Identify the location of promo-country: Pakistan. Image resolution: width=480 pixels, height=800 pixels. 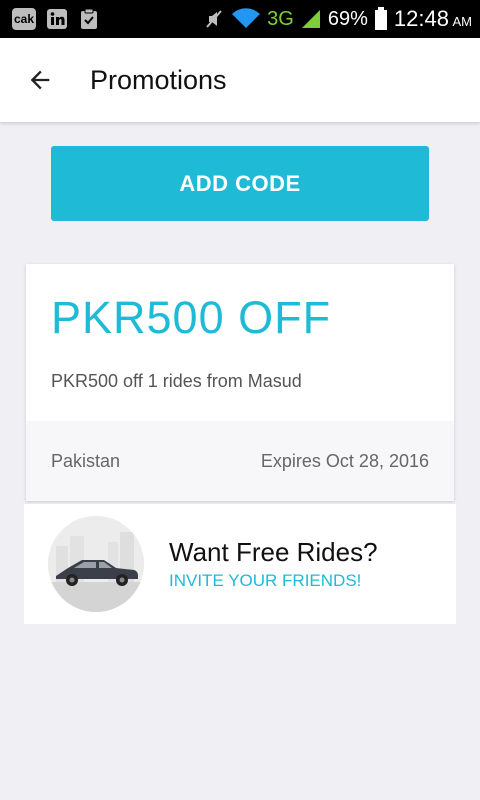
(86, 460).